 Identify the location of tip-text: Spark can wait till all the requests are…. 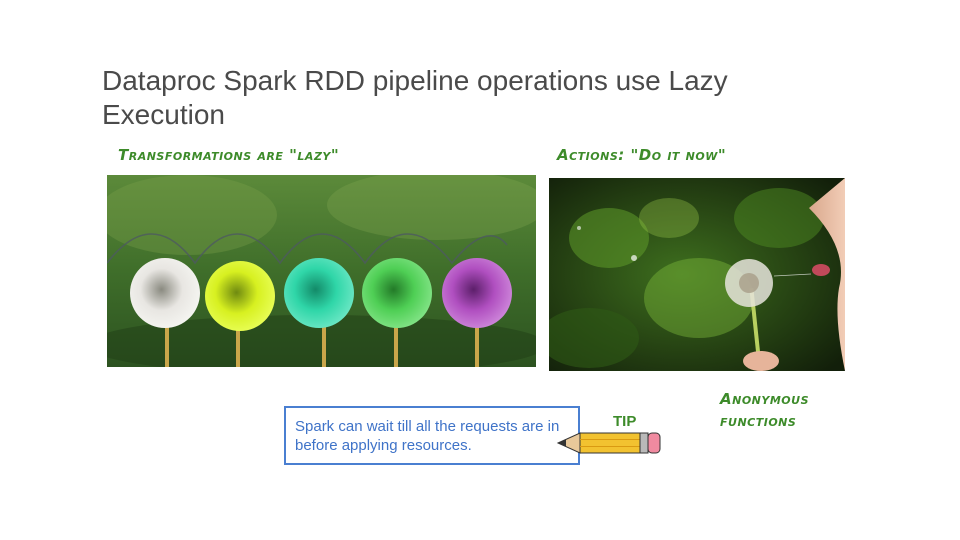
(427, 436).